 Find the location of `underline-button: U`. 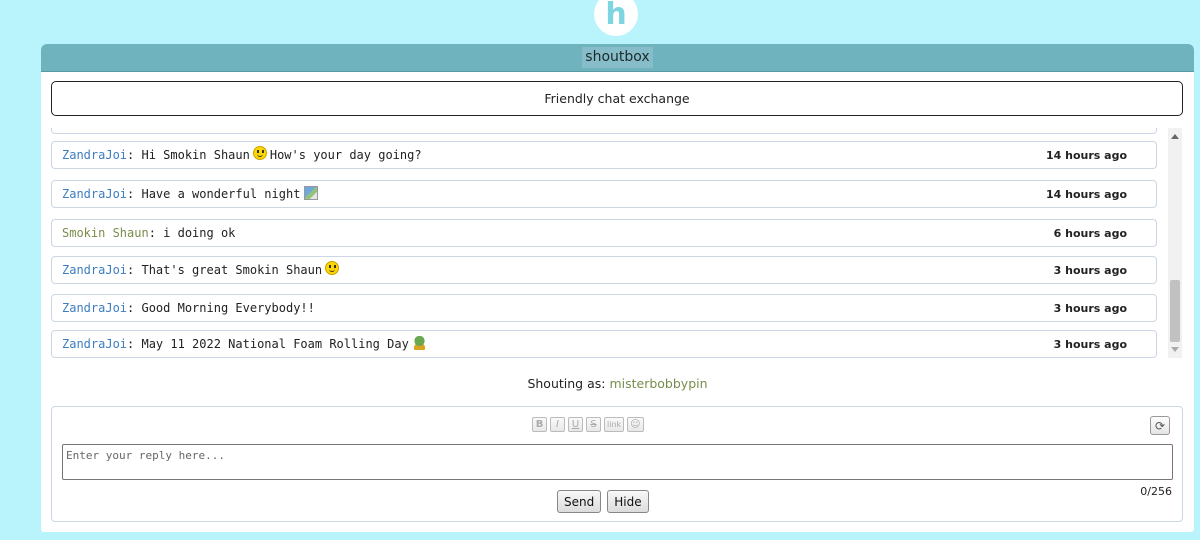

underline-button: U is located at coordinates (575, 424).